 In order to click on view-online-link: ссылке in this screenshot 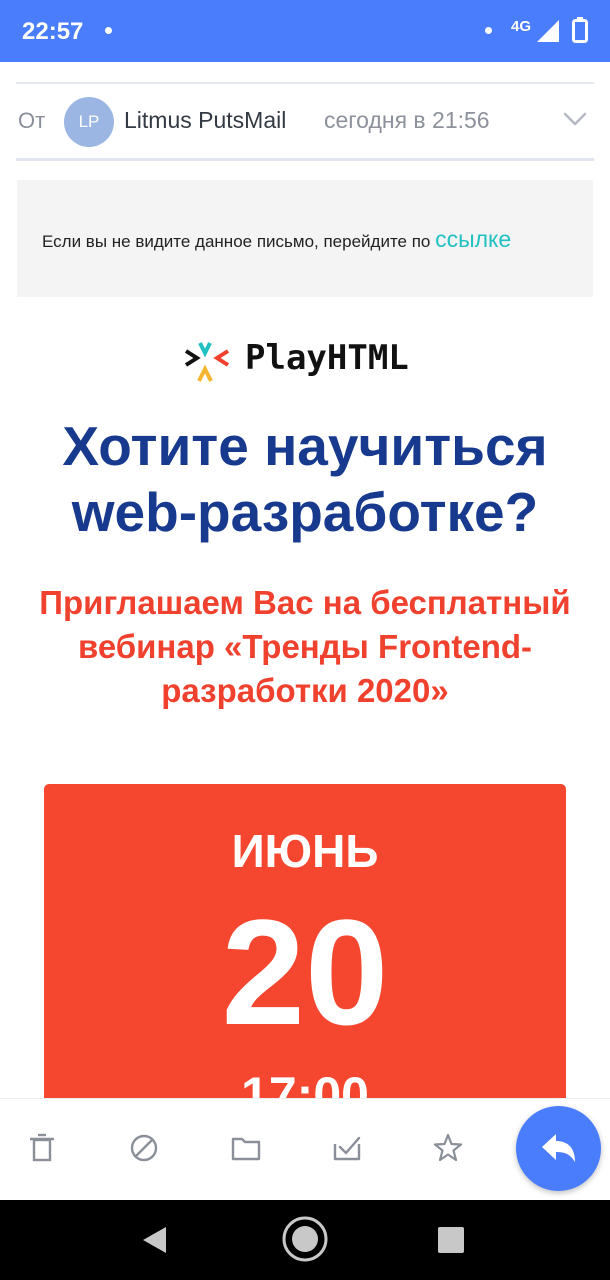, I will do `click(473, 239)`.